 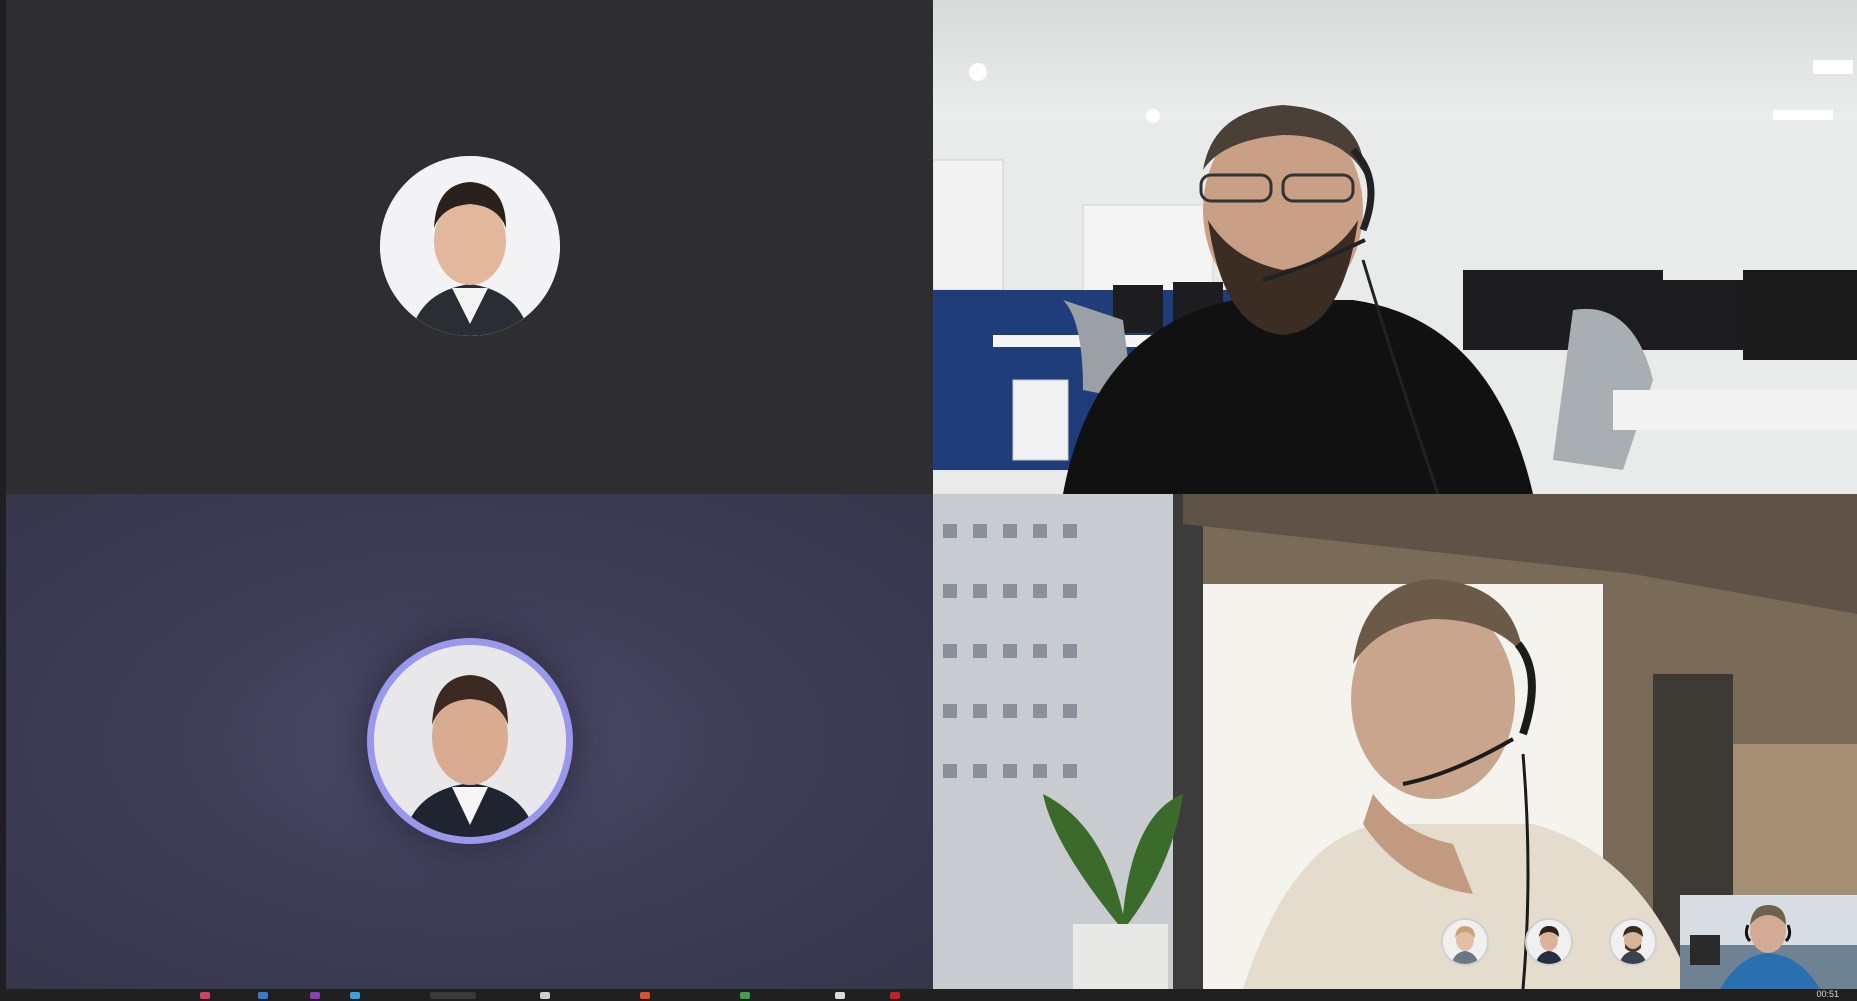 I want to click on self-view-video, so click(x=1768, y=942).